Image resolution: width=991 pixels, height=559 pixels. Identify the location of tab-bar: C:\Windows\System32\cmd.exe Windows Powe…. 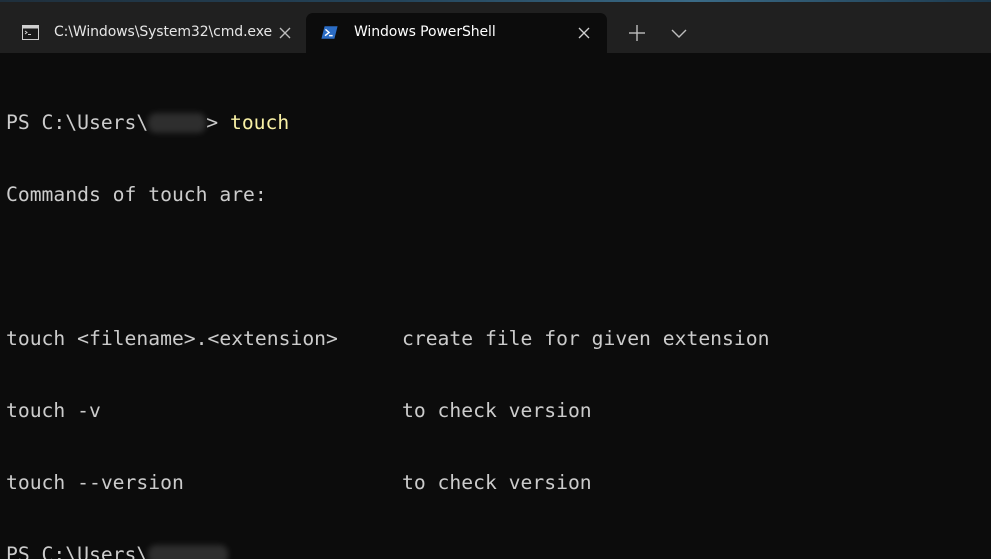
(495, 26).